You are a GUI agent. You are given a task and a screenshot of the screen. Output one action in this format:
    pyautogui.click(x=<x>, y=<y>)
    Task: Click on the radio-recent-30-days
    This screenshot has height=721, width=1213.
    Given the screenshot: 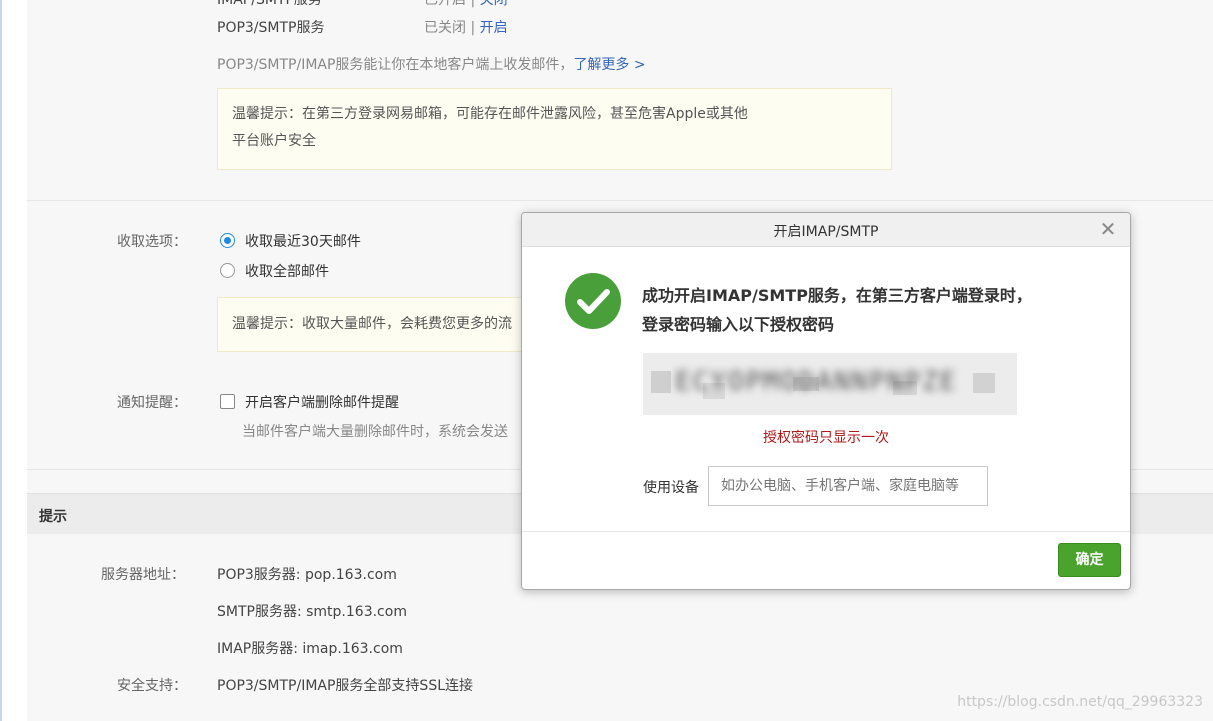 What is the action you would take?
    pyautogui.click(x=227, y=240)
    